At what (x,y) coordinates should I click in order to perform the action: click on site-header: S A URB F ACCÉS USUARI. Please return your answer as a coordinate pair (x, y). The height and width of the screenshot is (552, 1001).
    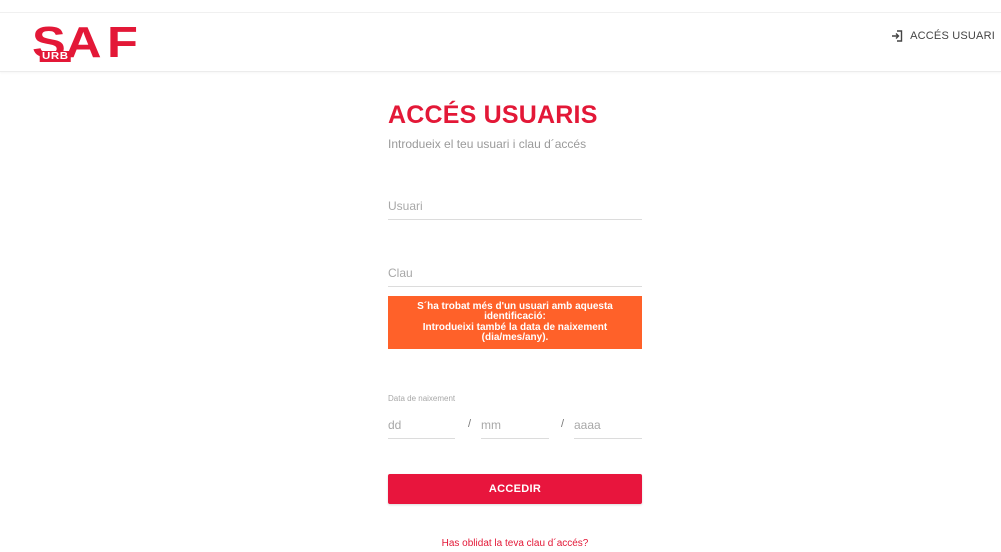
    Looking at the image, I should click on (500, 42).